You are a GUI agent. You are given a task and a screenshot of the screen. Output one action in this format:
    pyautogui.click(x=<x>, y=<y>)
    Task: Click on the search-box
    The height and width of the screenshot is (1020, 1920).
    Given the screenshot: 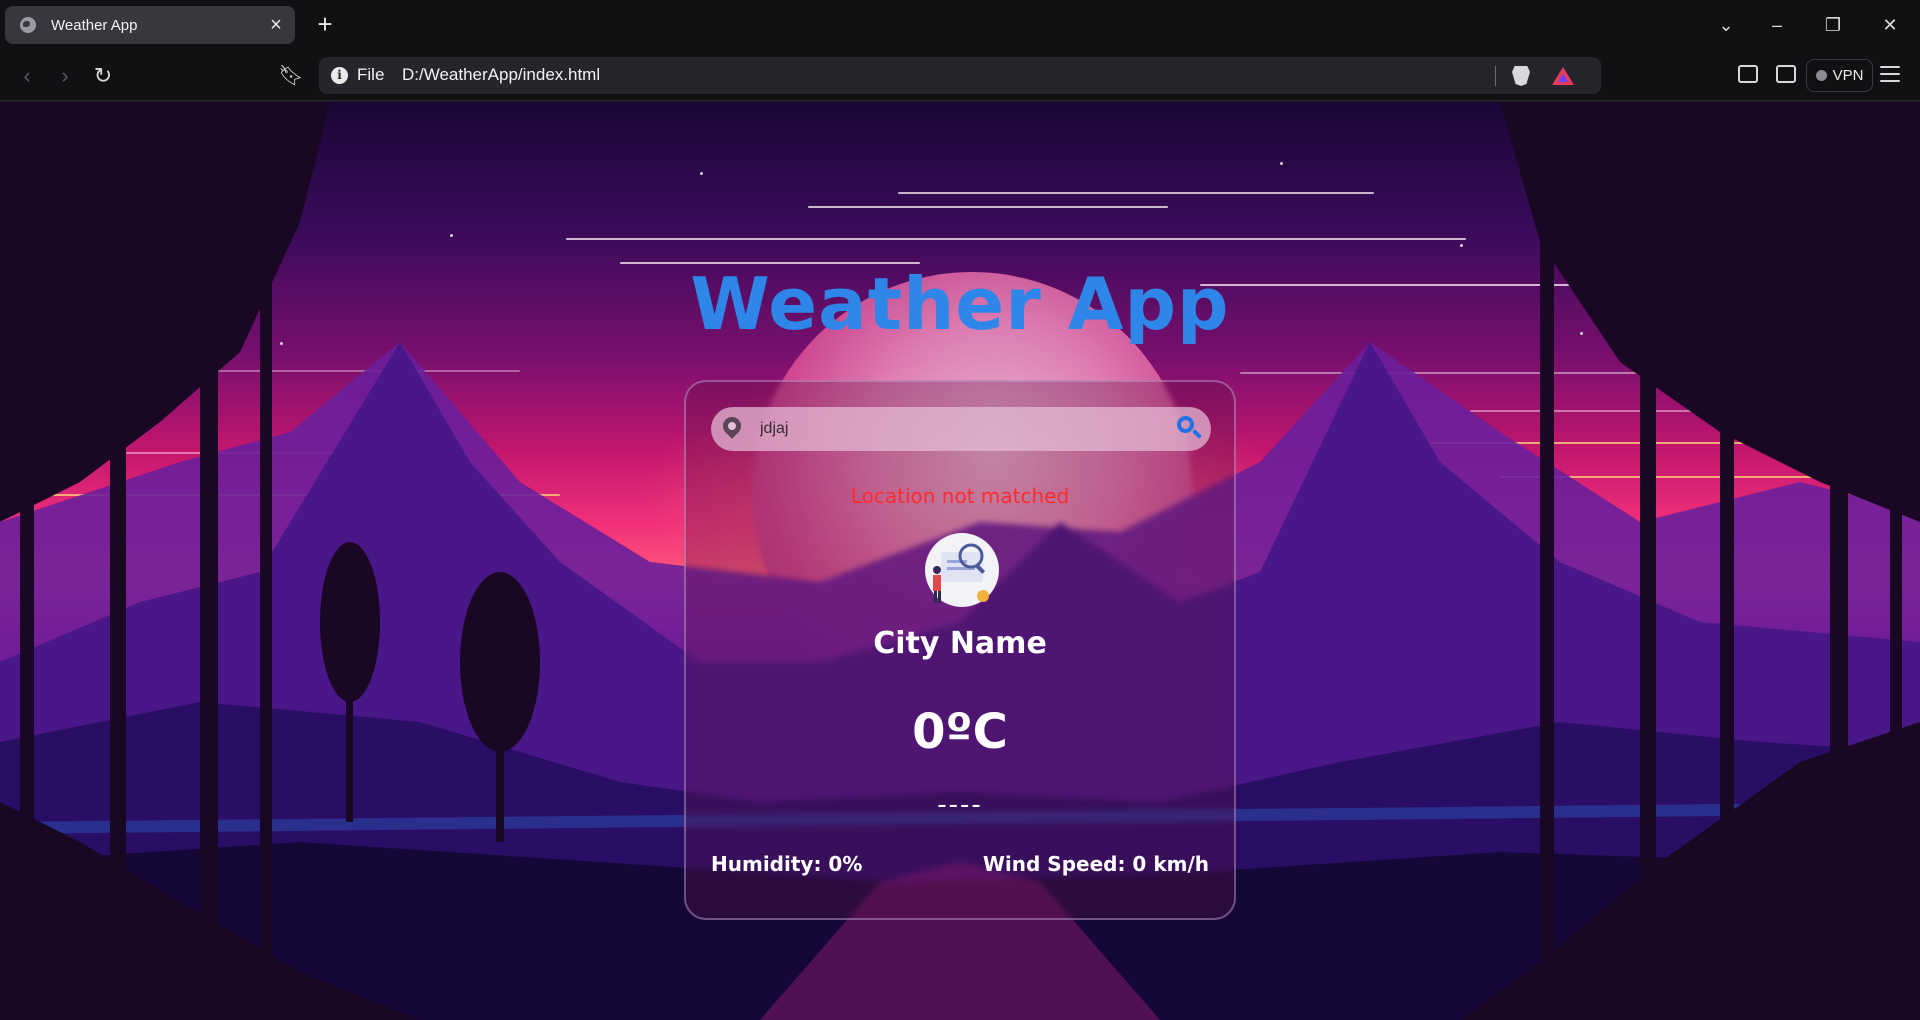 What is the action you would take?
    pyautogui.click(x=961, y=429)
    